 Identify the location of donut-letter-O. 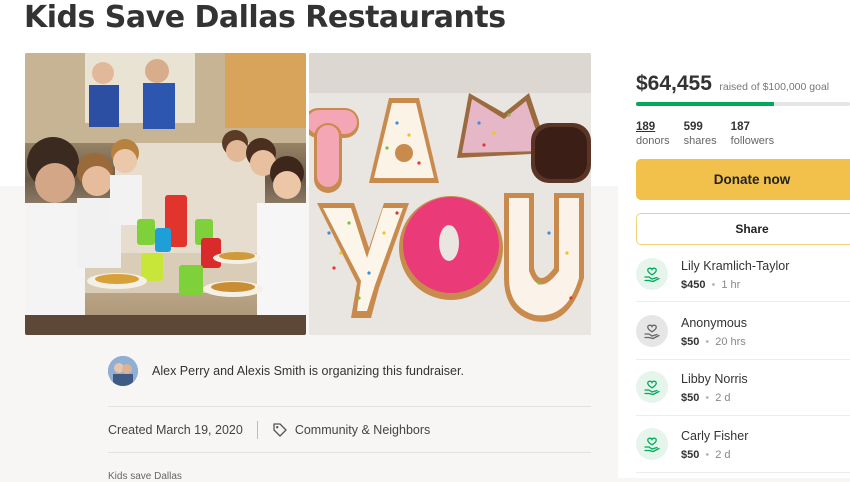
(451, 248).